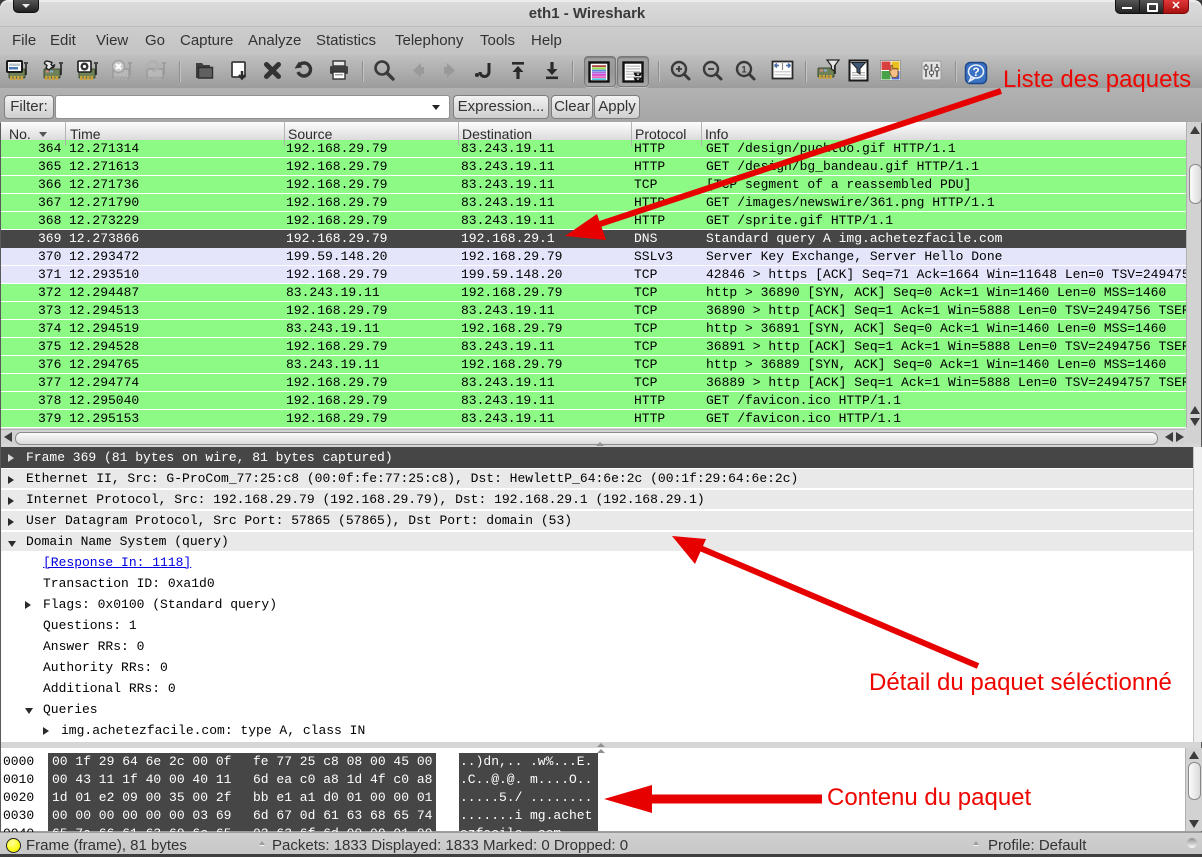 This screenshot has height=857, width=1202. Describe the element at coordinates (743, 70) in the screenshot. I see `svg-text: 1` at that location.